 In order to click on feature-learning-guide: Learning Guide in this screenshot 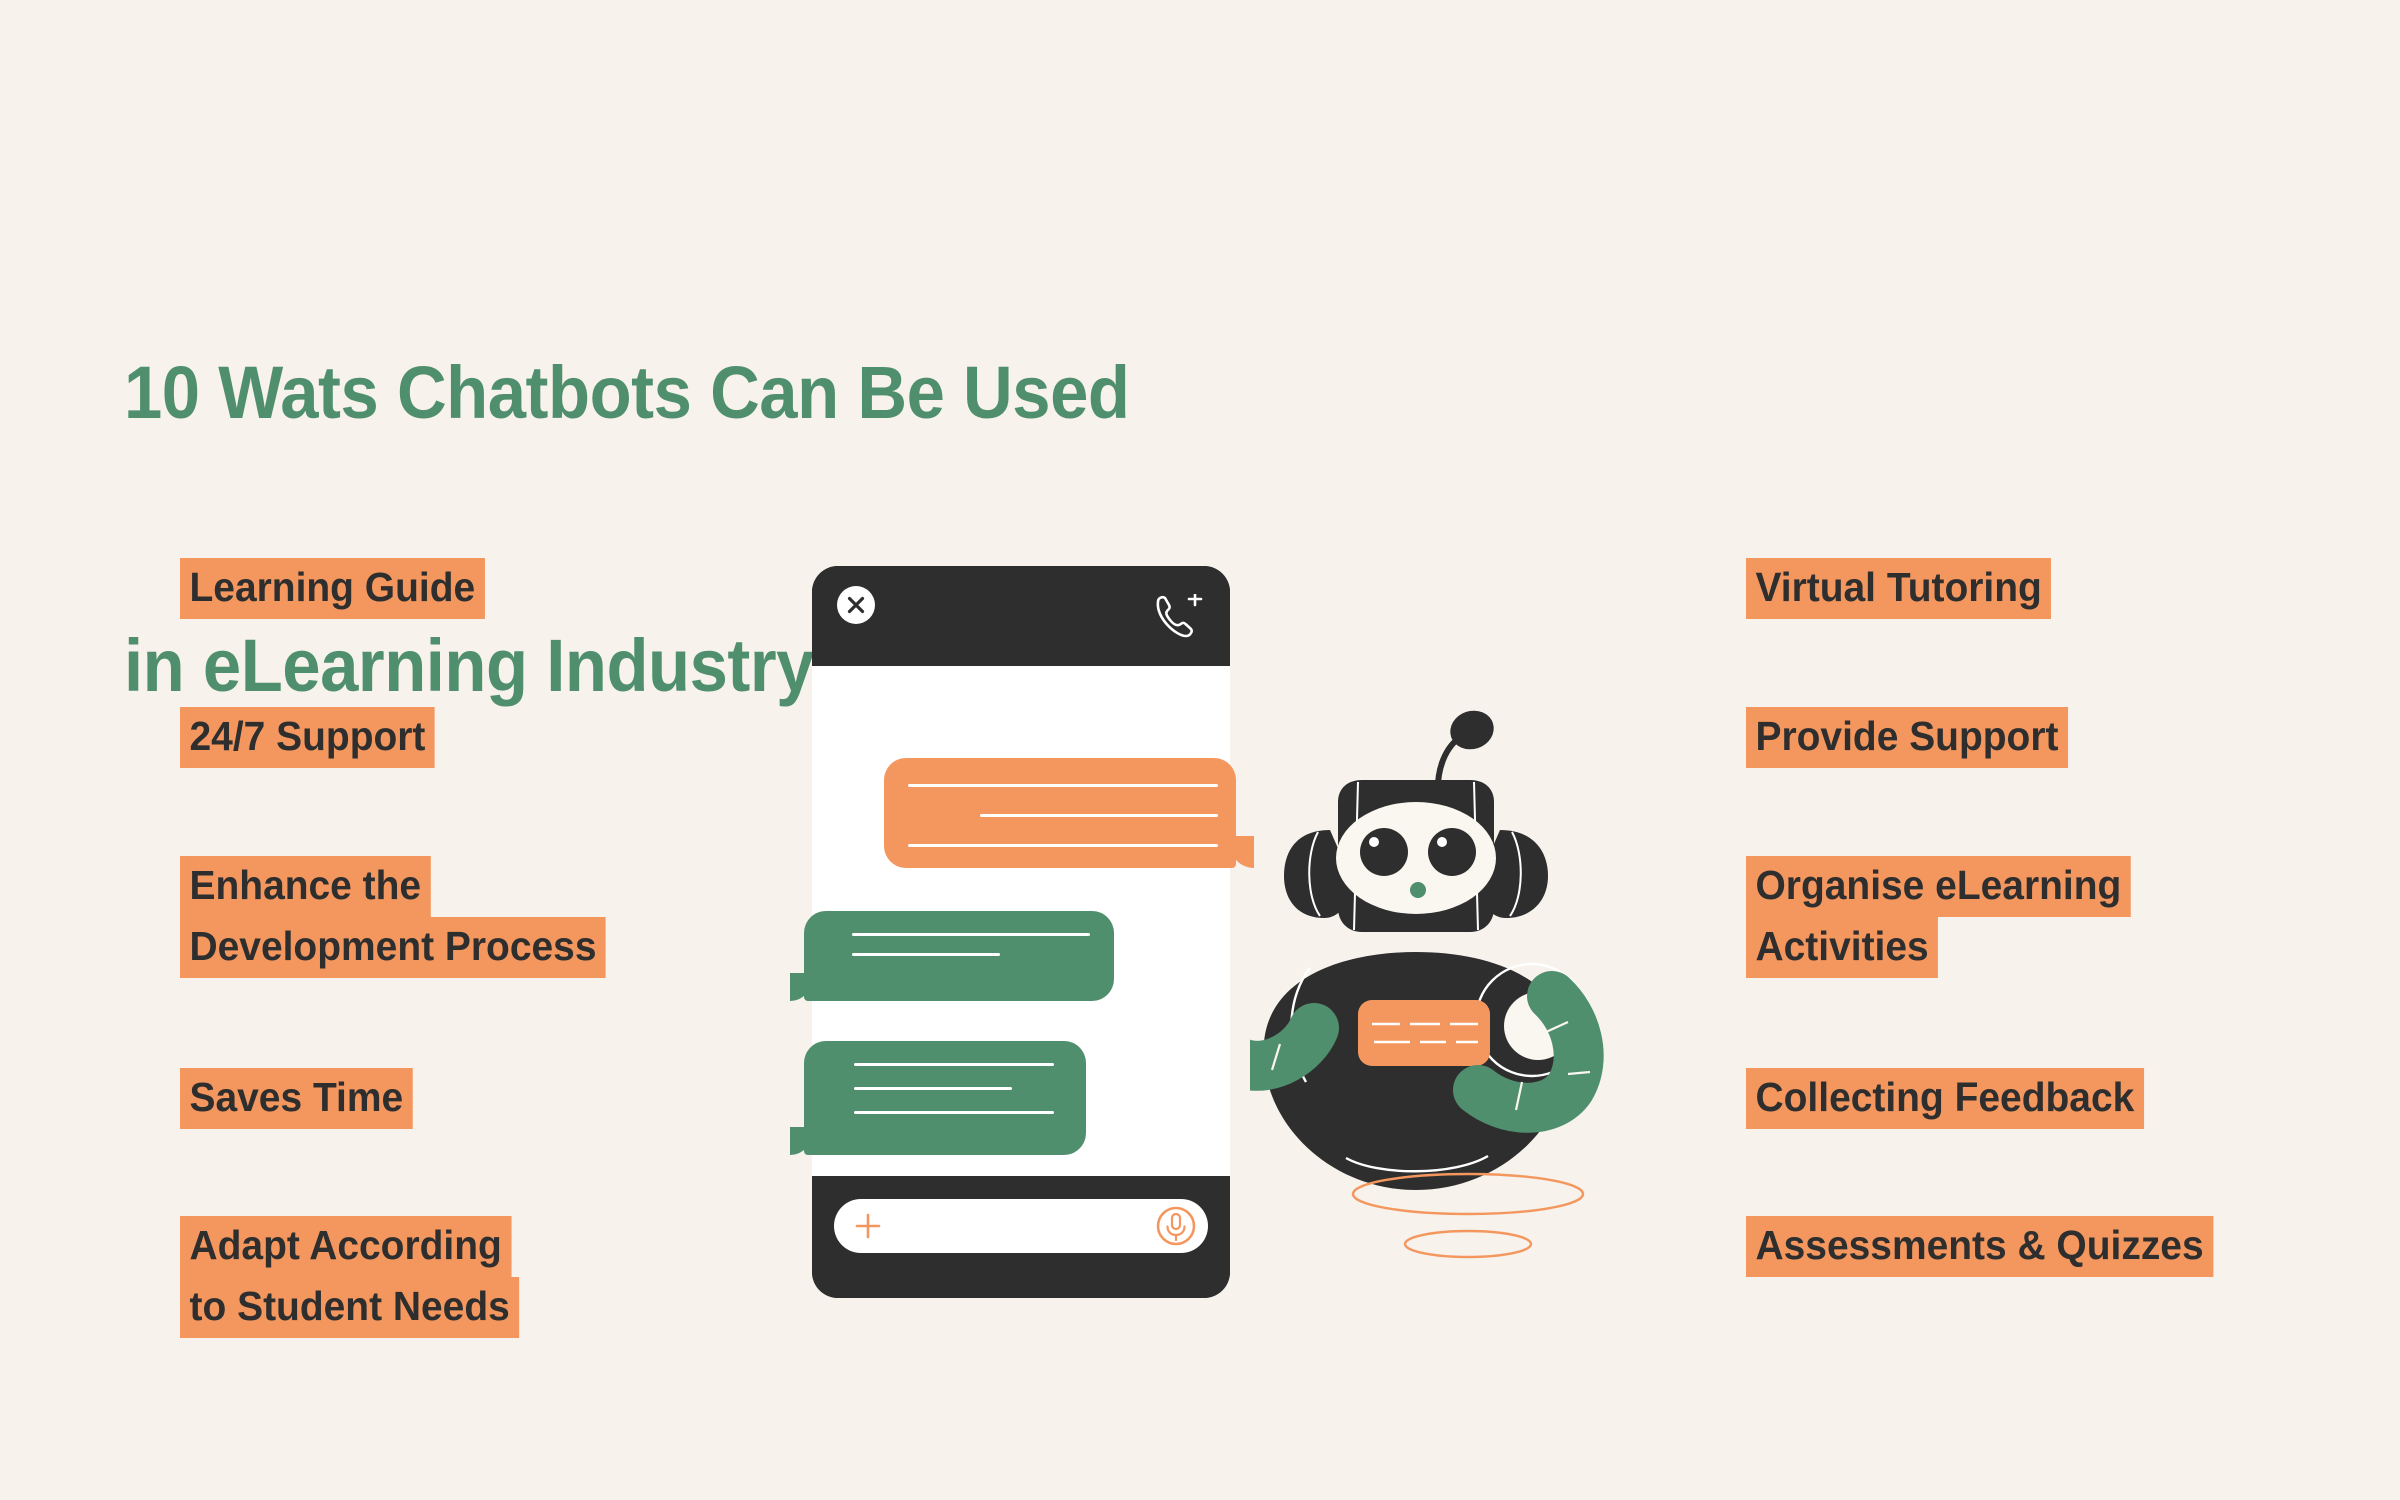, I will do `click(490, 588)`.